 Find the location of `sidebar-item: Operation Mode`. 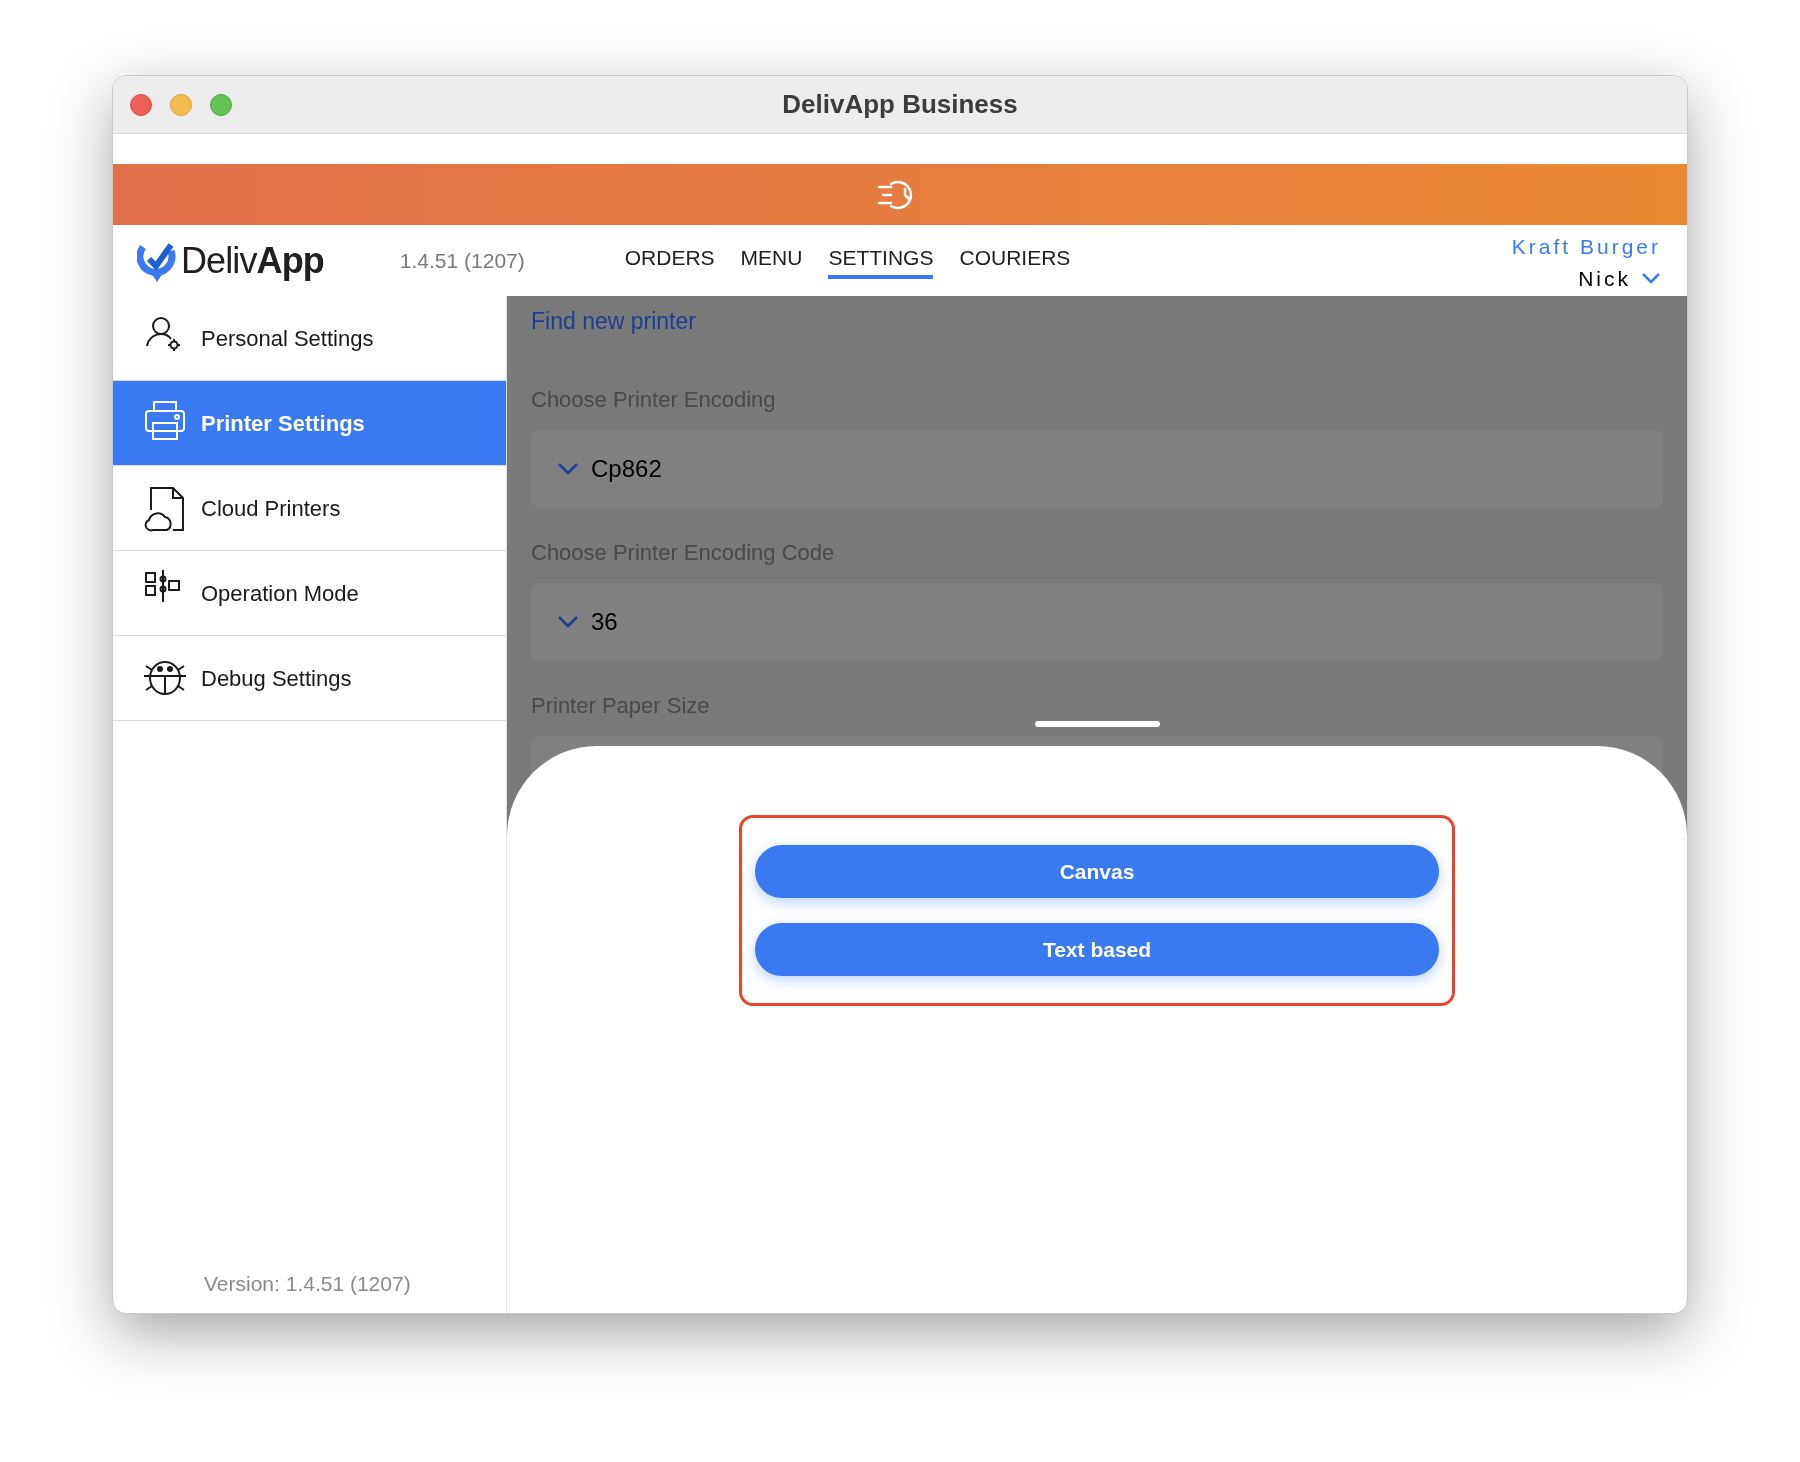

sidebar-item: Operation Mode is located at coordinates (309, 593).